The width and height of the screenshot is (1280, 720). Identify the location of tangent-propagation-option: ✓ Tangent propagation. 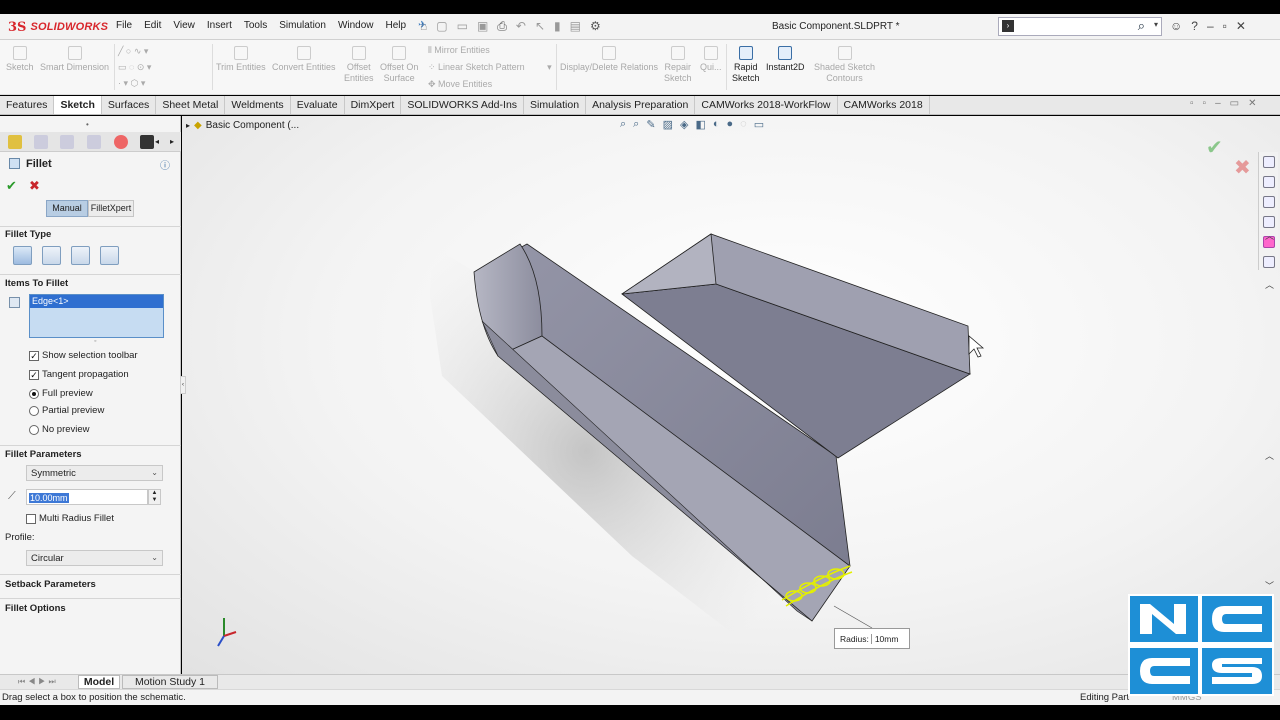
(79, 374).